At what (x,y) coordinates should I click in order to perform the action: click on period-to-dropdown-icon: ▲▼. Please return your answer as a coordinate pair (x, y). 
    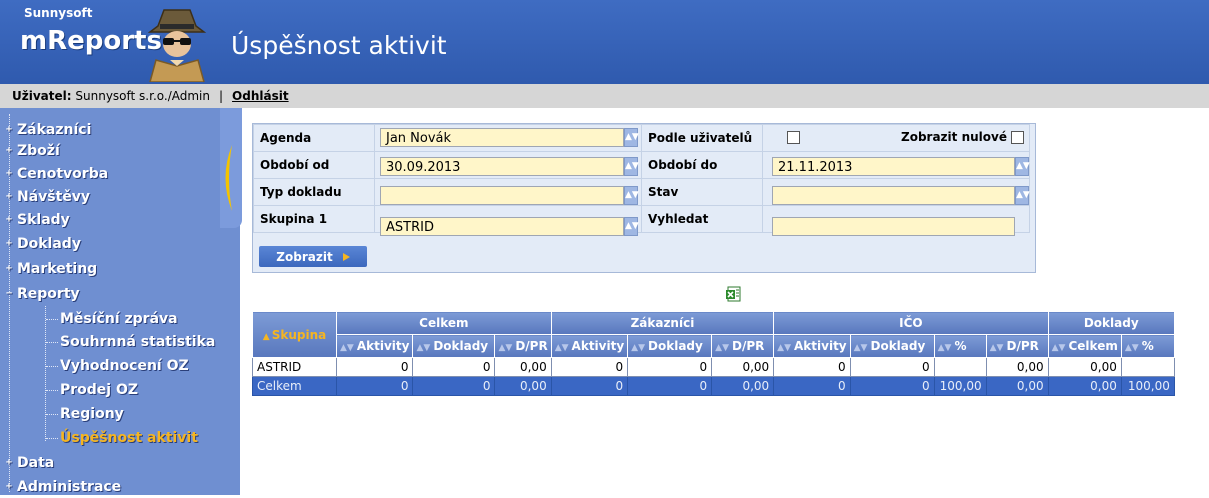
    Looking at the image, I should click on (1022, 166).